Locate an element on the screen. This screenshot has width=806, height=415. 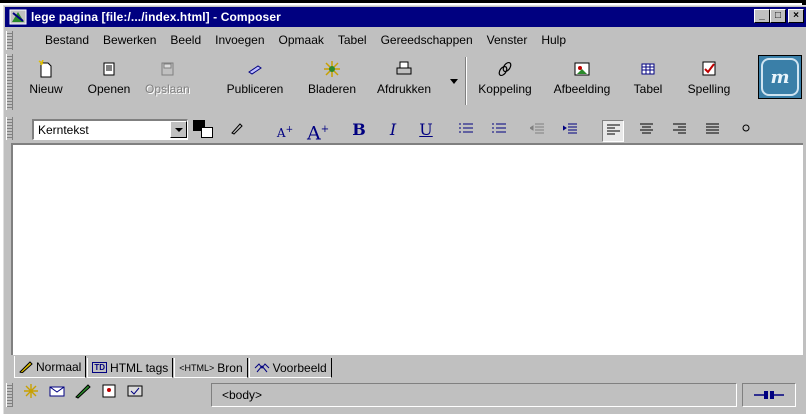
align-left-icon is located at coordinates (613, 129).